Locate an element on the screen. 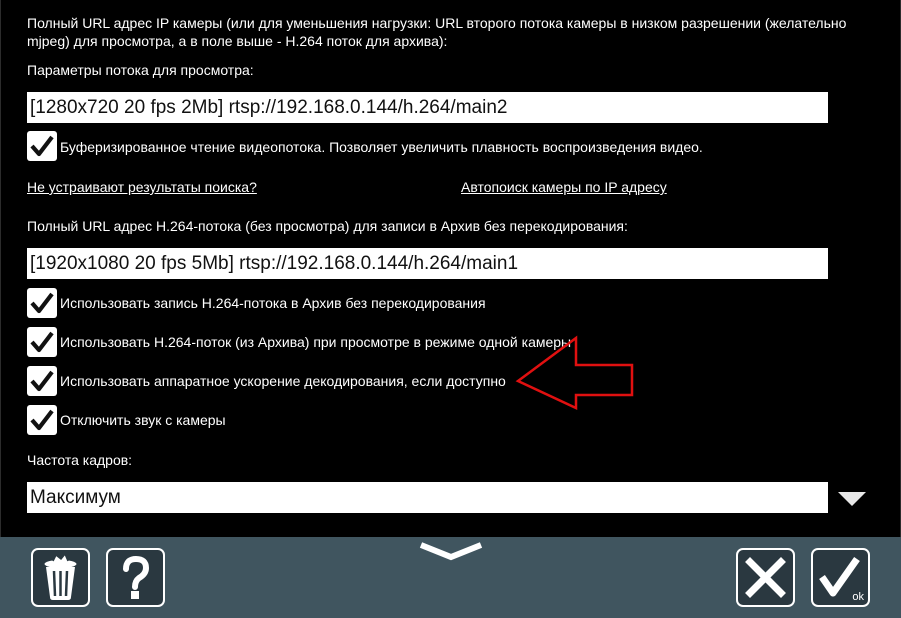 The width and height of the screenshot is (901, 618). option-checkbox-h264-view is located at coordinates (42, 342).